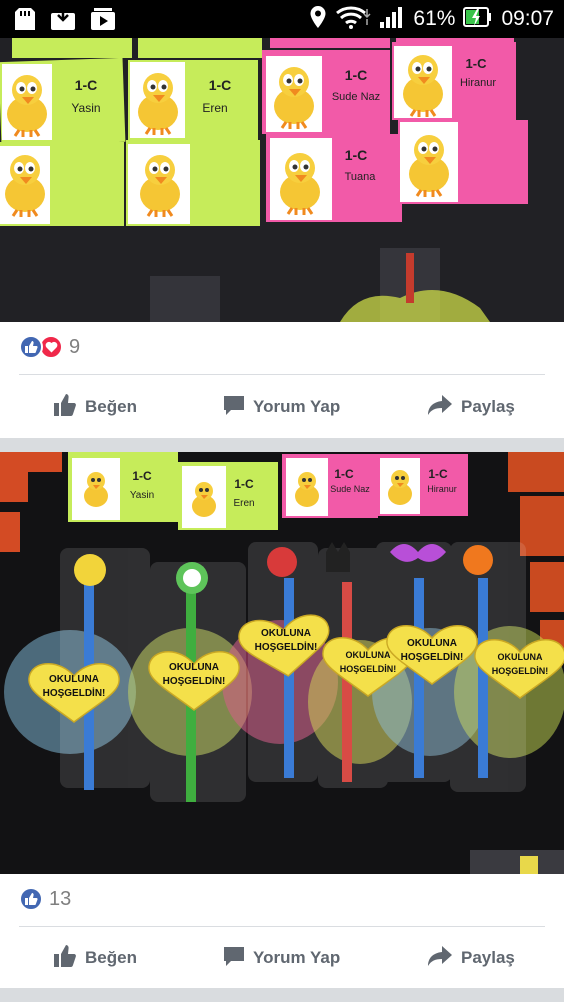 The height and width of the screenshot is (1002, 564). Describe the element at coordinates (282, 931) in the screenshot. I see `post-footer: 13 Beğen Yorum Yap Paylaş` at that location.